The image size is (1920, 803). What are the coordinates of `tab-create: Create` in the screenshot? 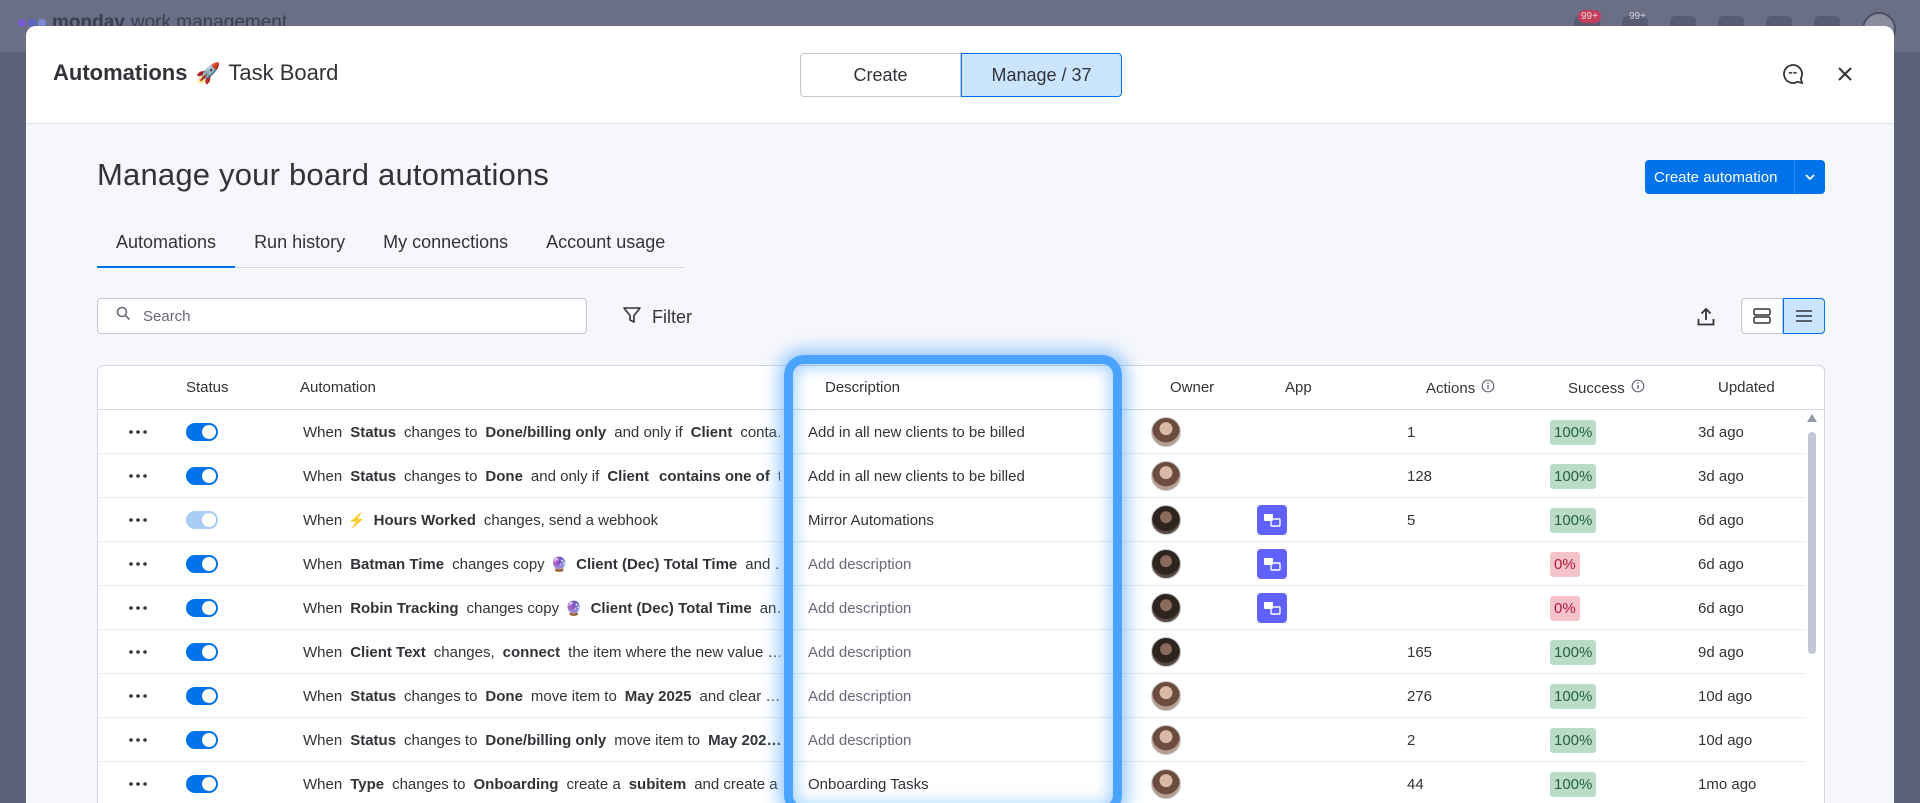 It's located at (880, 75).